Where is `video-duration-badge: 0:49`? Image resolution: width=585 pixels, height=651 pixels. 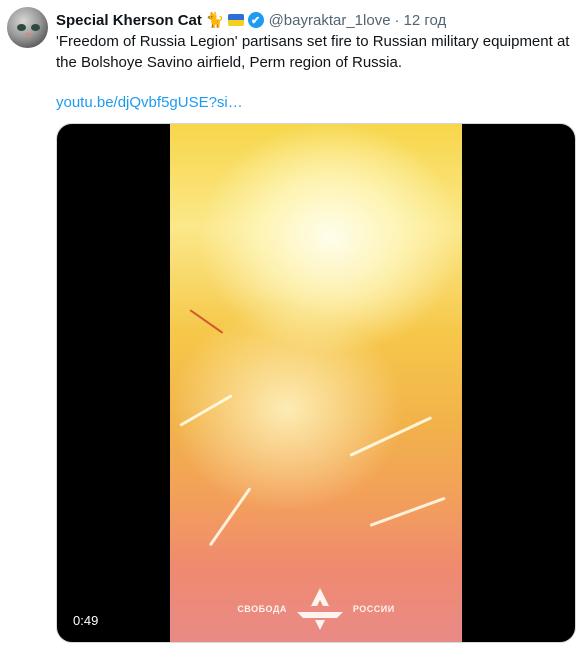
video-duration-badge: 0:49 is located at coordinates (86, 620).